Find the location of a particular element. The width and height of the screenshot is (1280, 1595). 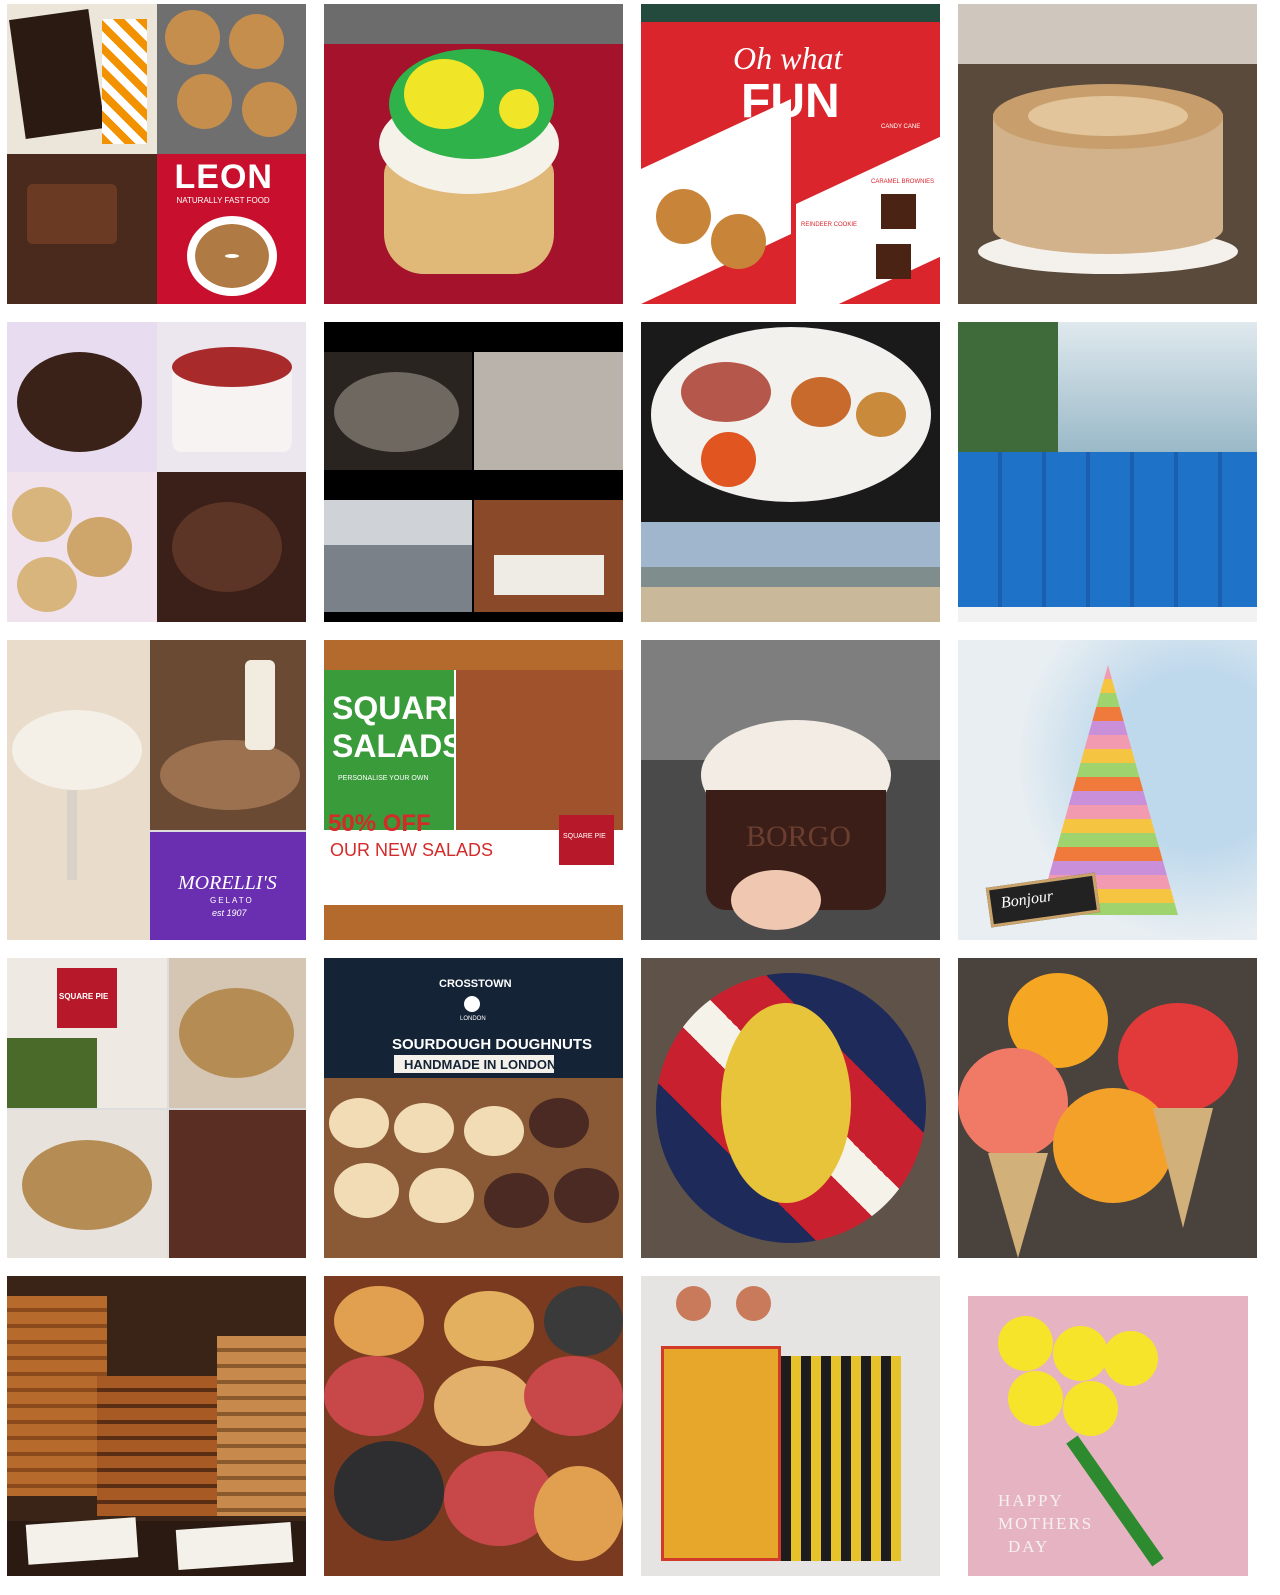

cake-building-left is located at coordinates (721, 1453).